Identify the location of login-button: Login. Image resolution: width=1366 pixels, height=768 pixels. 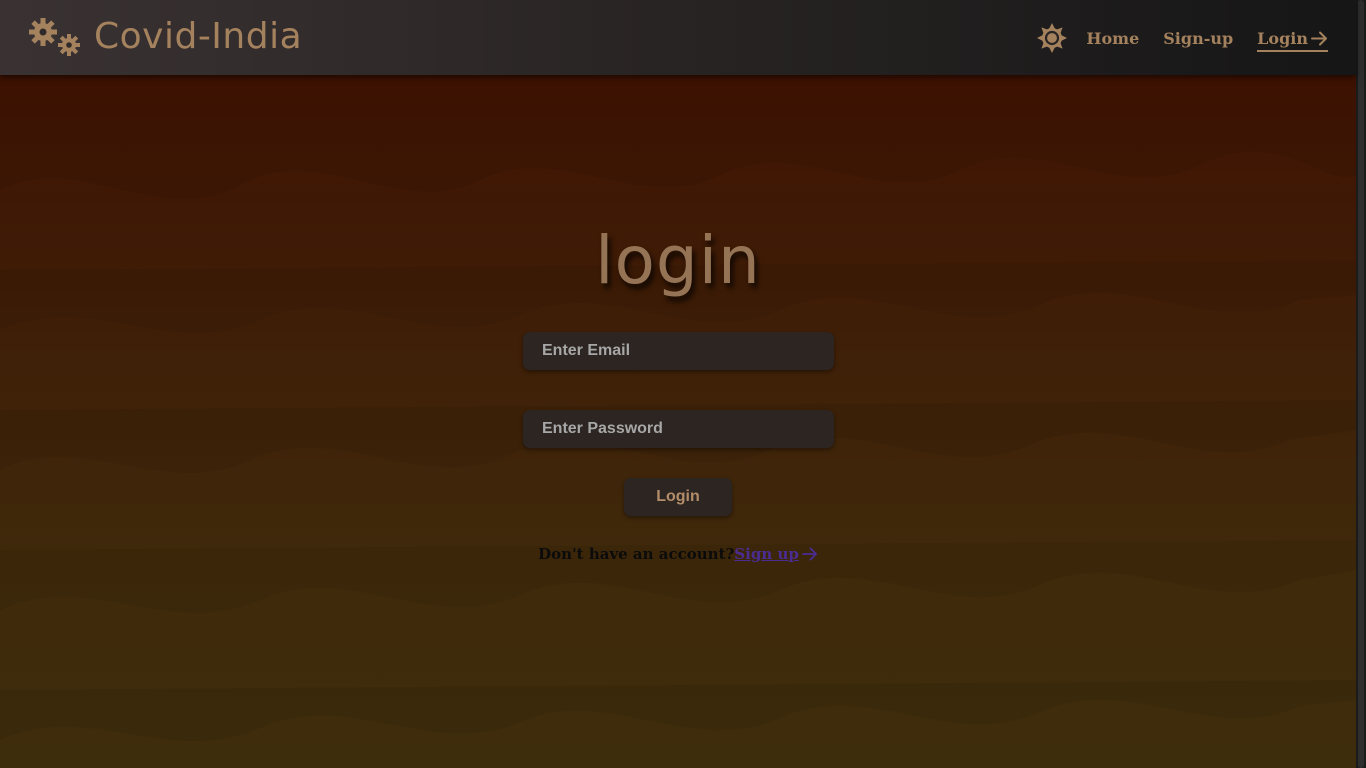
(678, 497).